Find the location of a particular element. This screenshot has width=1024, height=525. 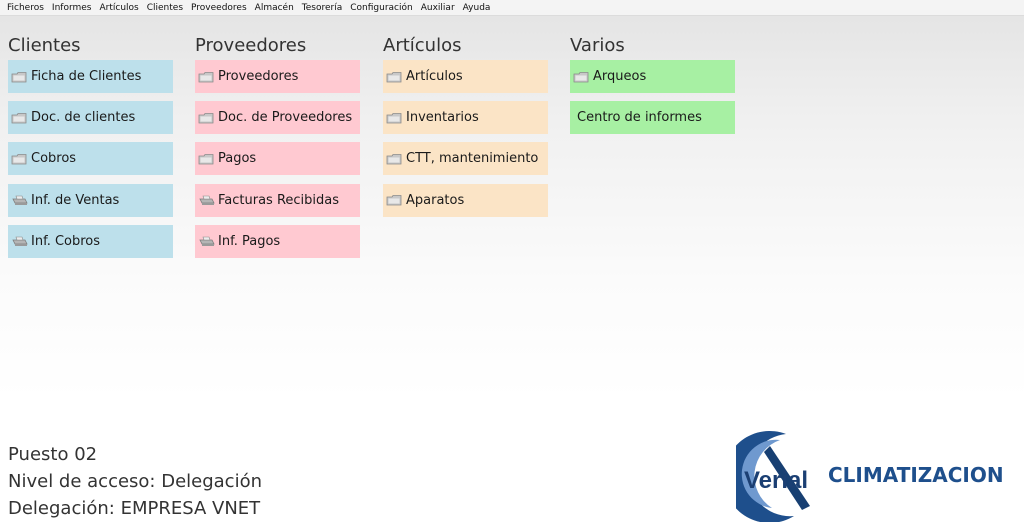

tile-label: CTT, mantenimiento is located at coordinates (472, 159).